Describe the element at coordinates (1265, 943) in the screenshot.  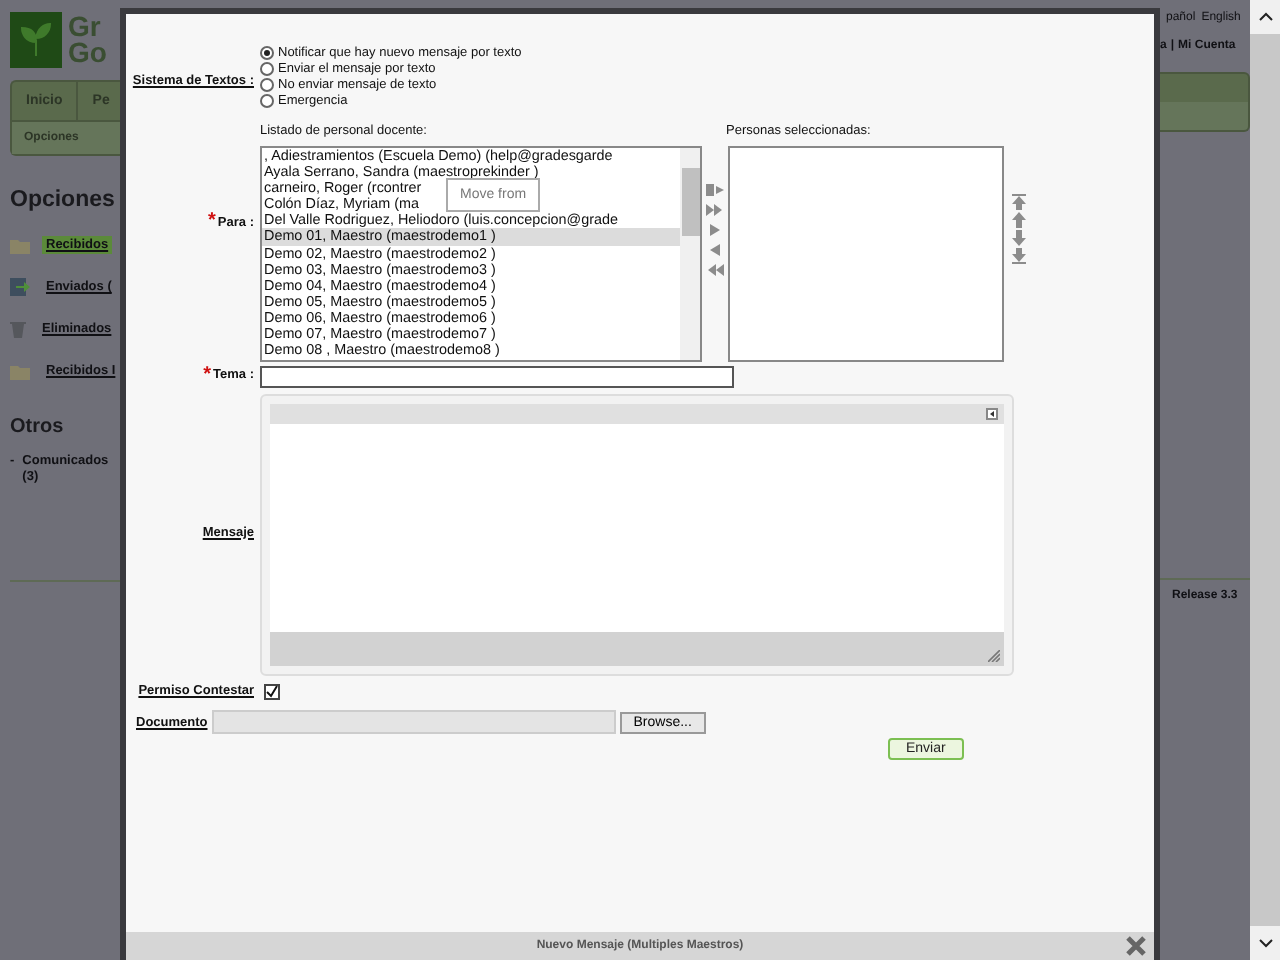
I see `scroll-down-icon` at that location.